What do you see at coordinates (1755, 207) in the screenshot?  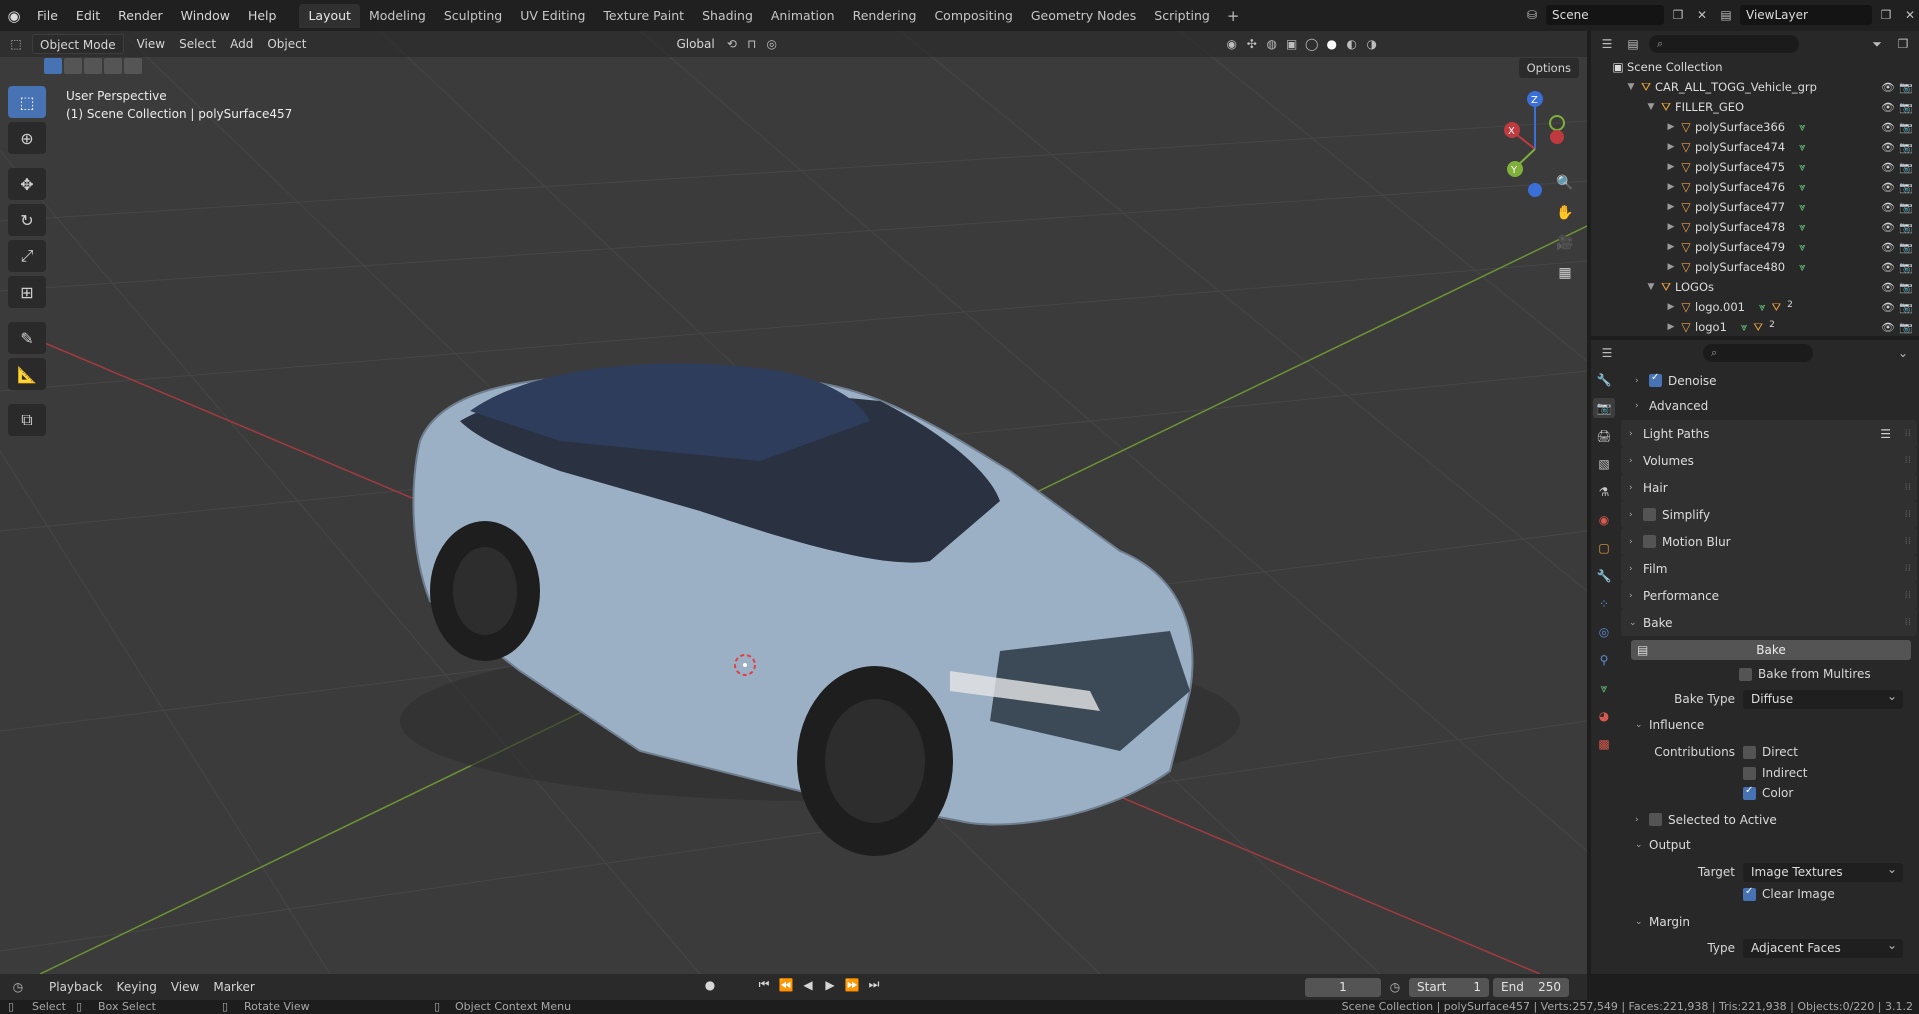 I see `outliner-row: ▶ ▽ polySurface477 ⩔ 👁 📷` at bounding box center [1755, 207].